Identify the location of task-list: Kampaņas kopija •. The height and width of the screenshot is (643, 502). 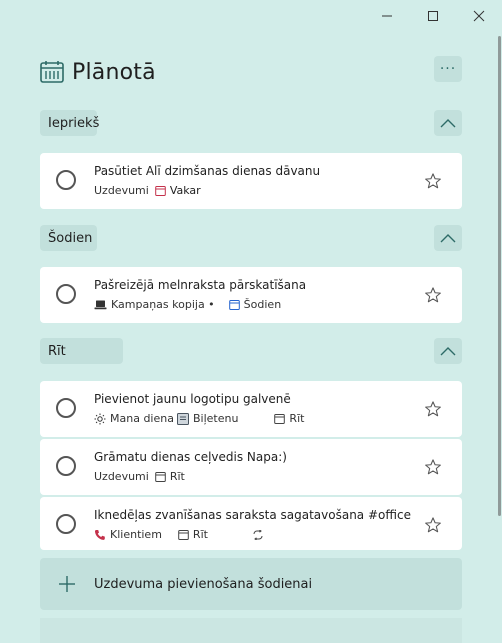
(154, 304).